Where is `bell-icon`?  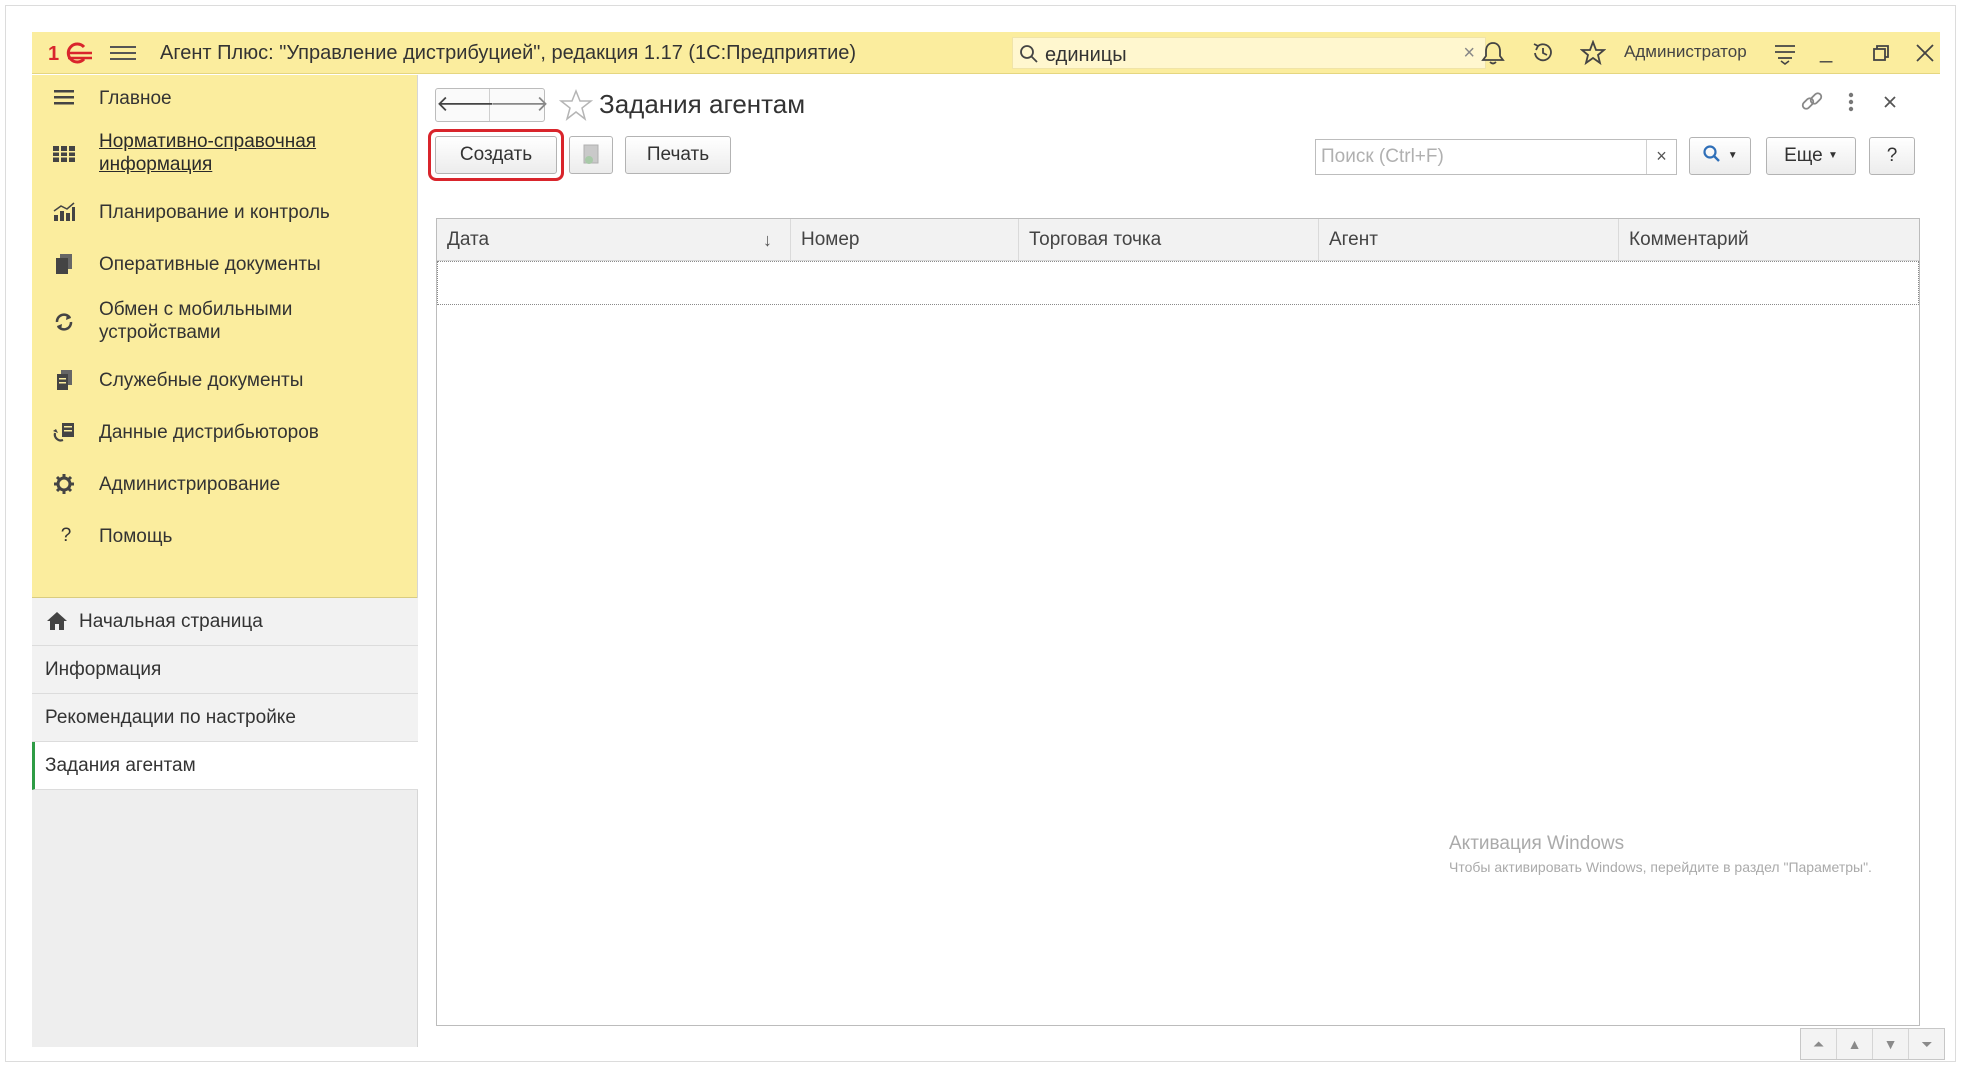 bell-icon is located at coordinates (1493, 53).